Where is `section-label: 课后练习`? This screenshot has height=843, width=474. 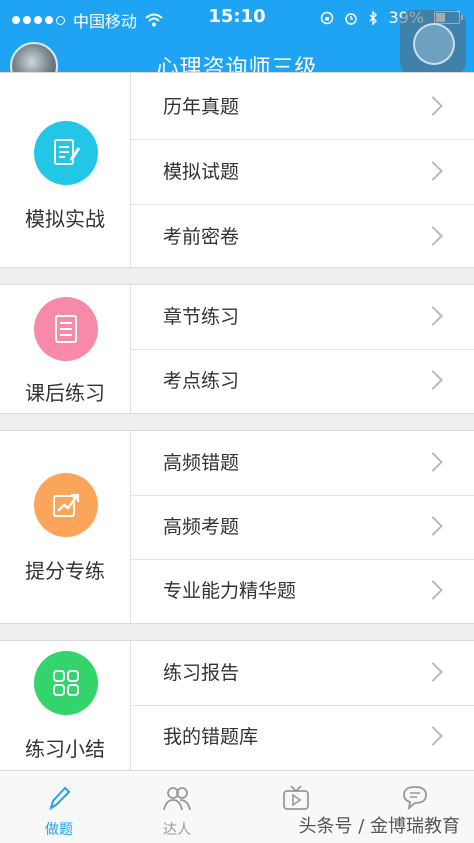
section-label: 课后练习 is located at coordinates (65, 393).